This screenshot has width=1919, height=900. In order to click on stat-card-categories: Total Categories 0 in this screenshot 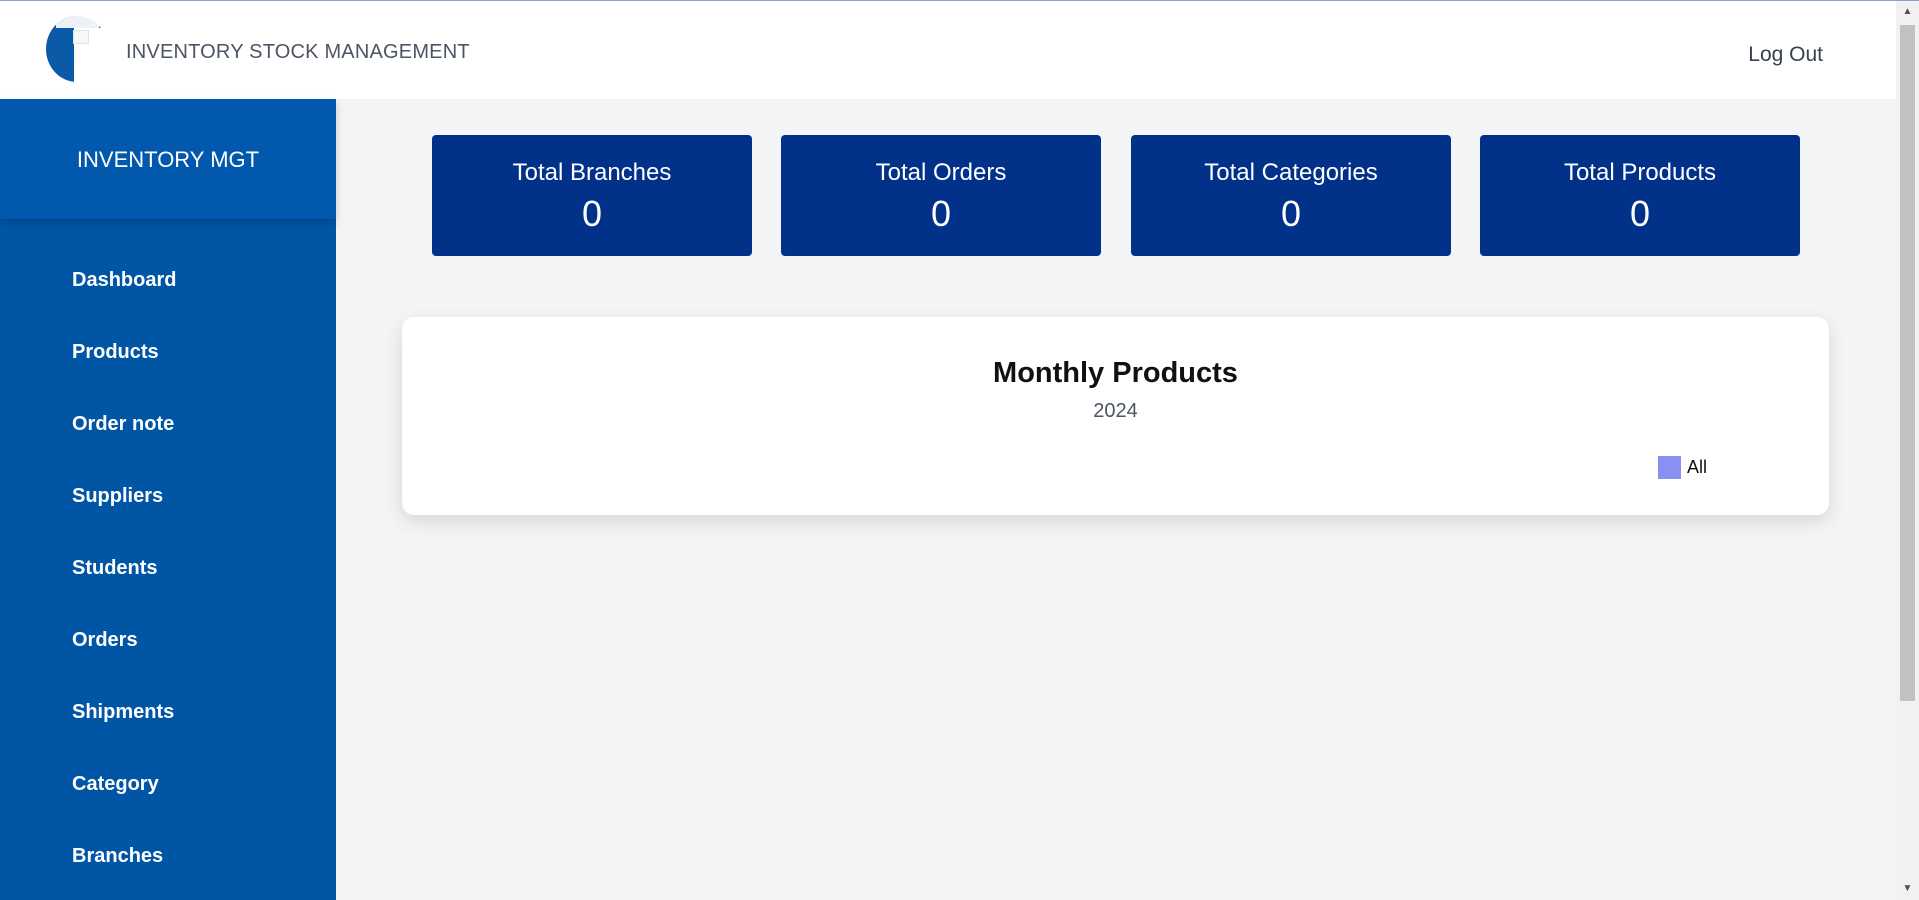, I will do `click(1291, 195)`.